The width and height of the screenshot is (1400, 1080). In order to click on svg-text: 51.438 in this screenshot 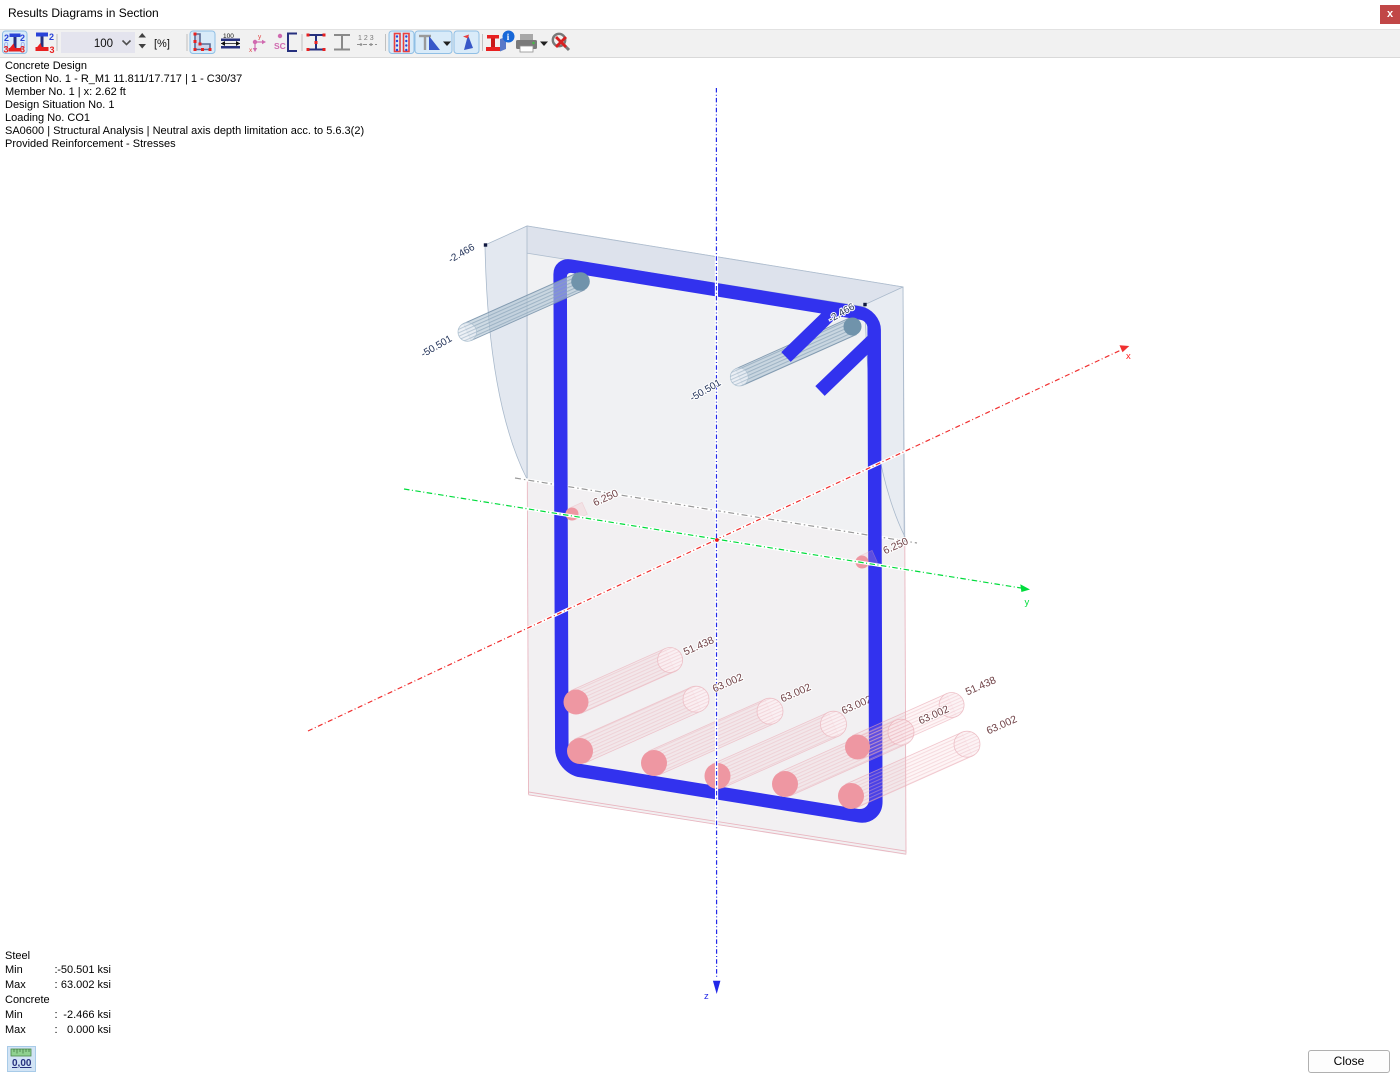, I will do `click(981, 686)`.